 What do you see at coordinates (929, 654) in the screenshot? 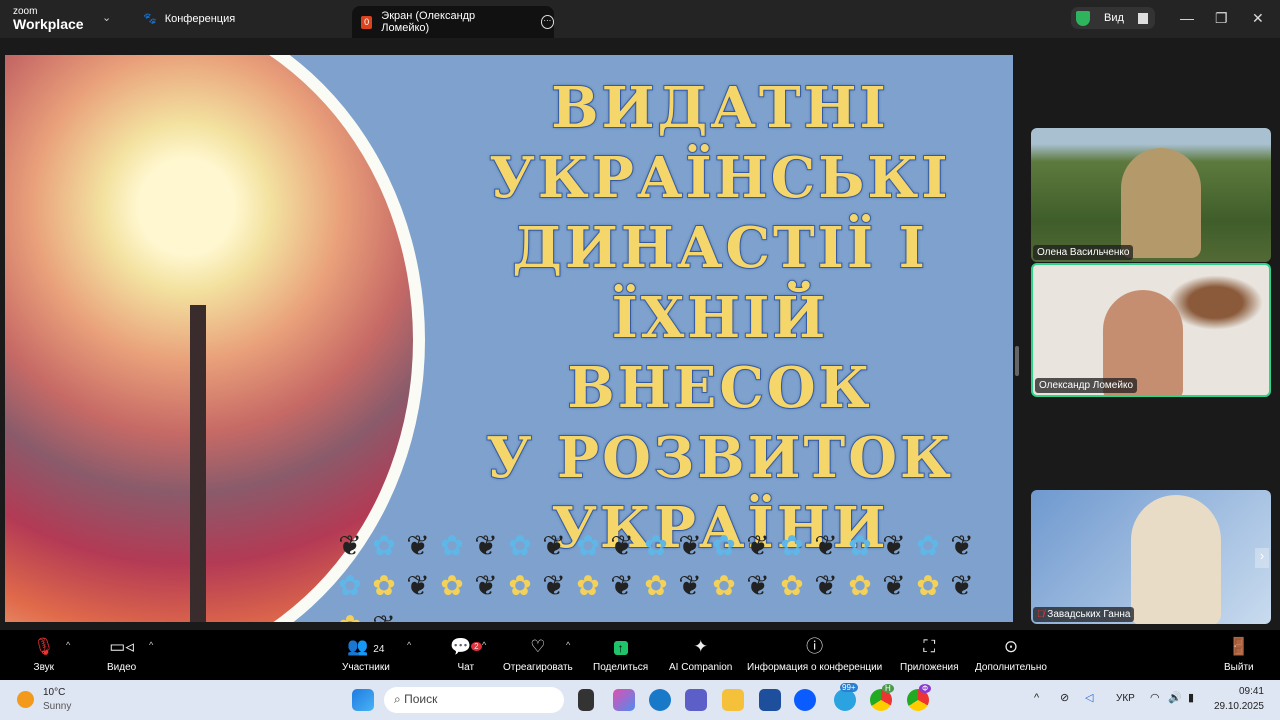
I see `apps-button: ⛶ Приложения` at bounding box center [929, 654].